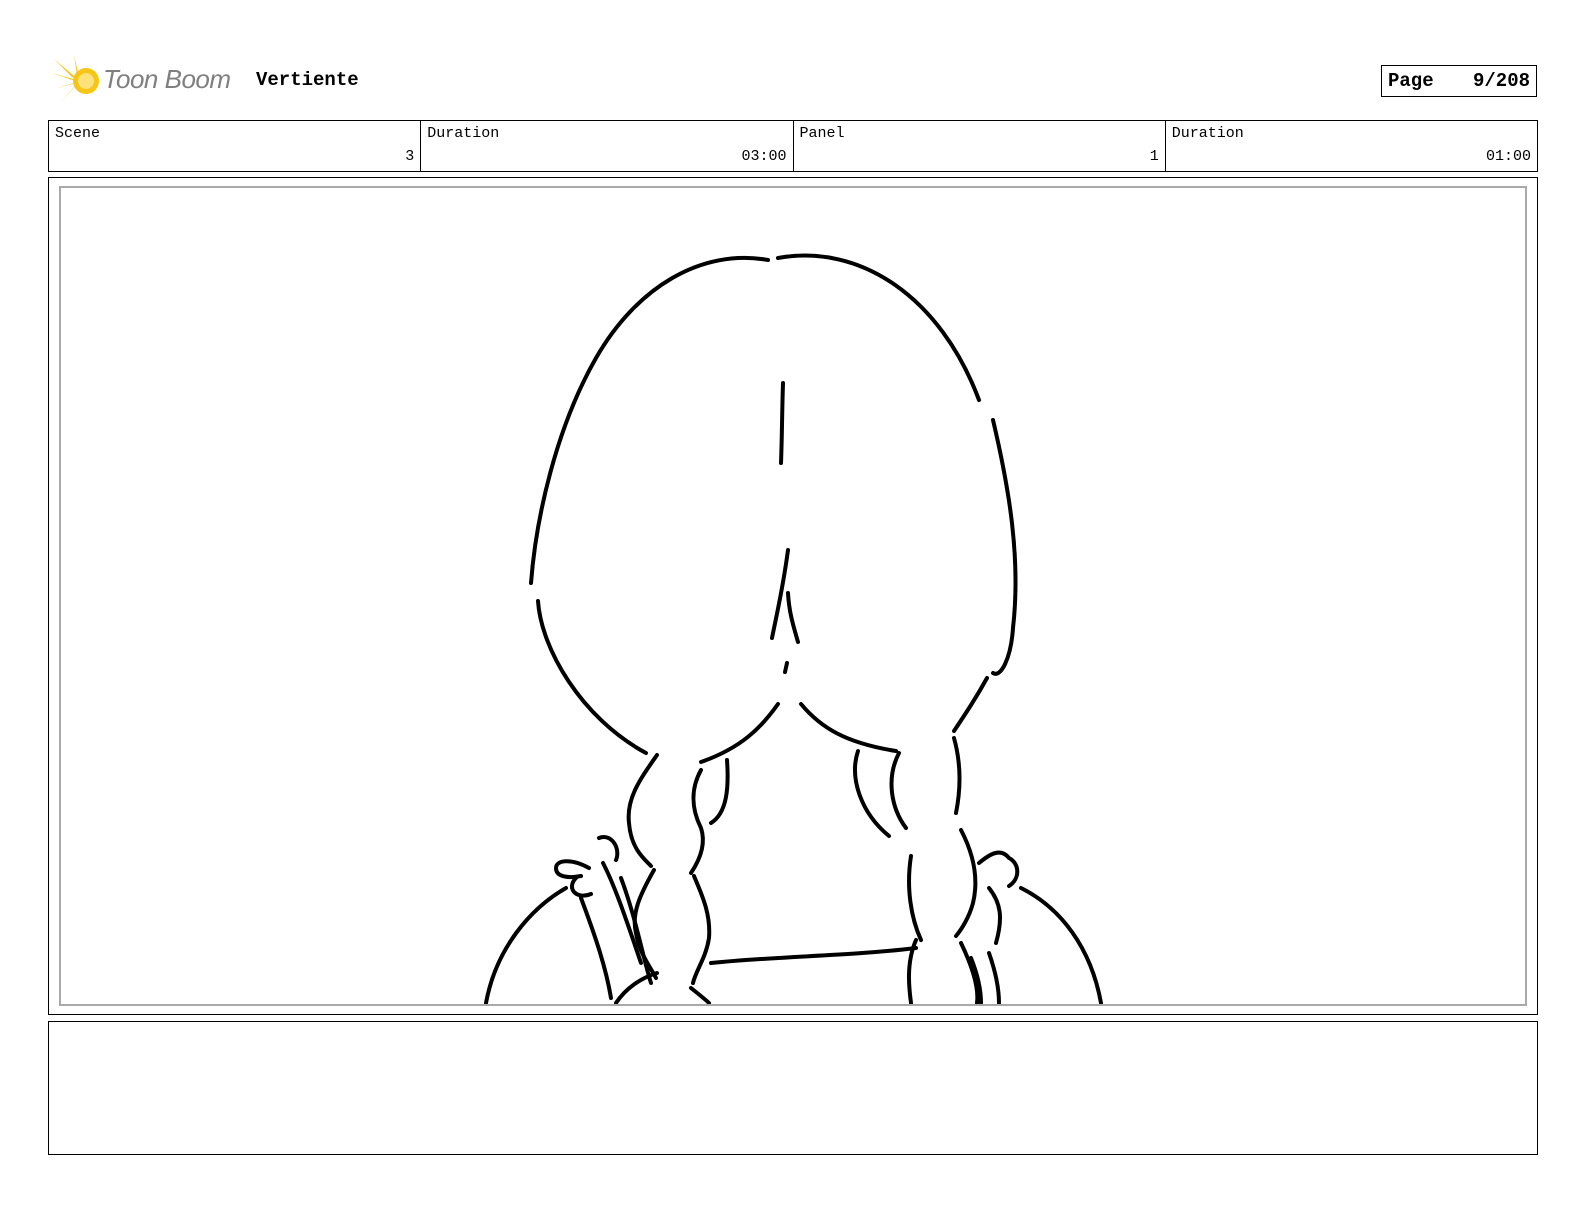 The image size is (1584, 1224). I want to click on scene-label: Scene, so click(78, 133).